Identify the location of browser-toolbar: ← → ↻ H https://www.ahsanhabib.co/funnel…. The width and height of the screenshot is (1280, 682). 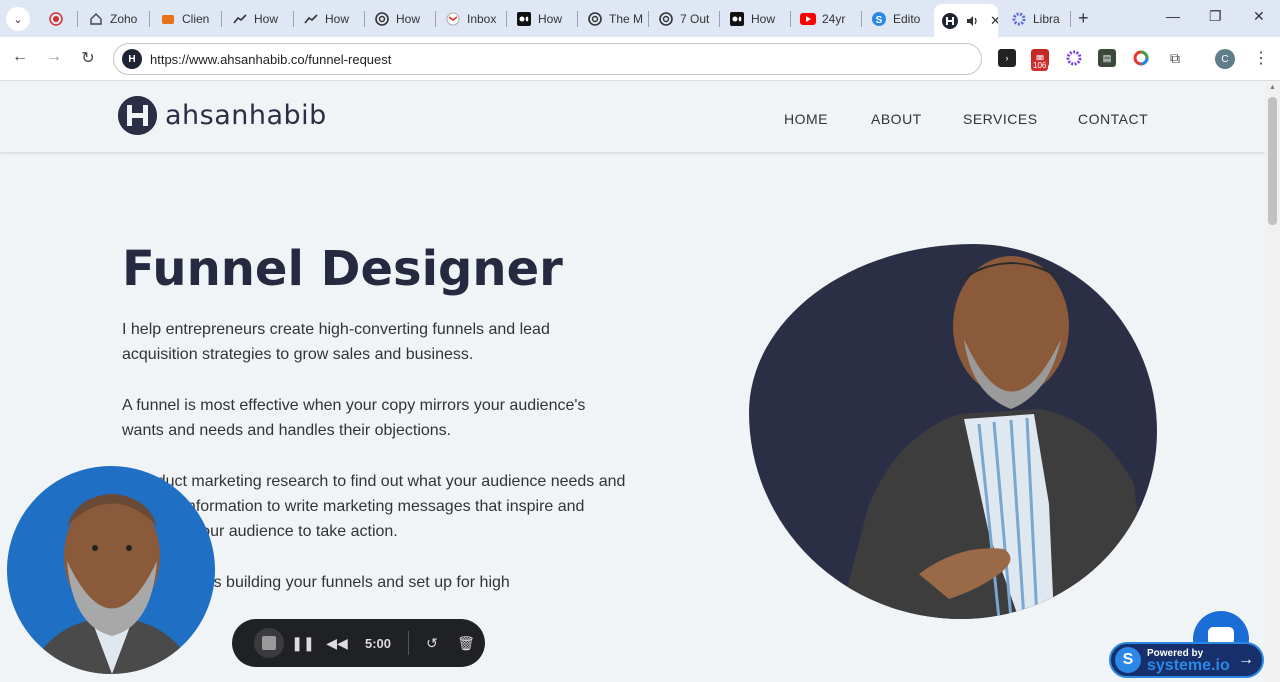
(640, 59).